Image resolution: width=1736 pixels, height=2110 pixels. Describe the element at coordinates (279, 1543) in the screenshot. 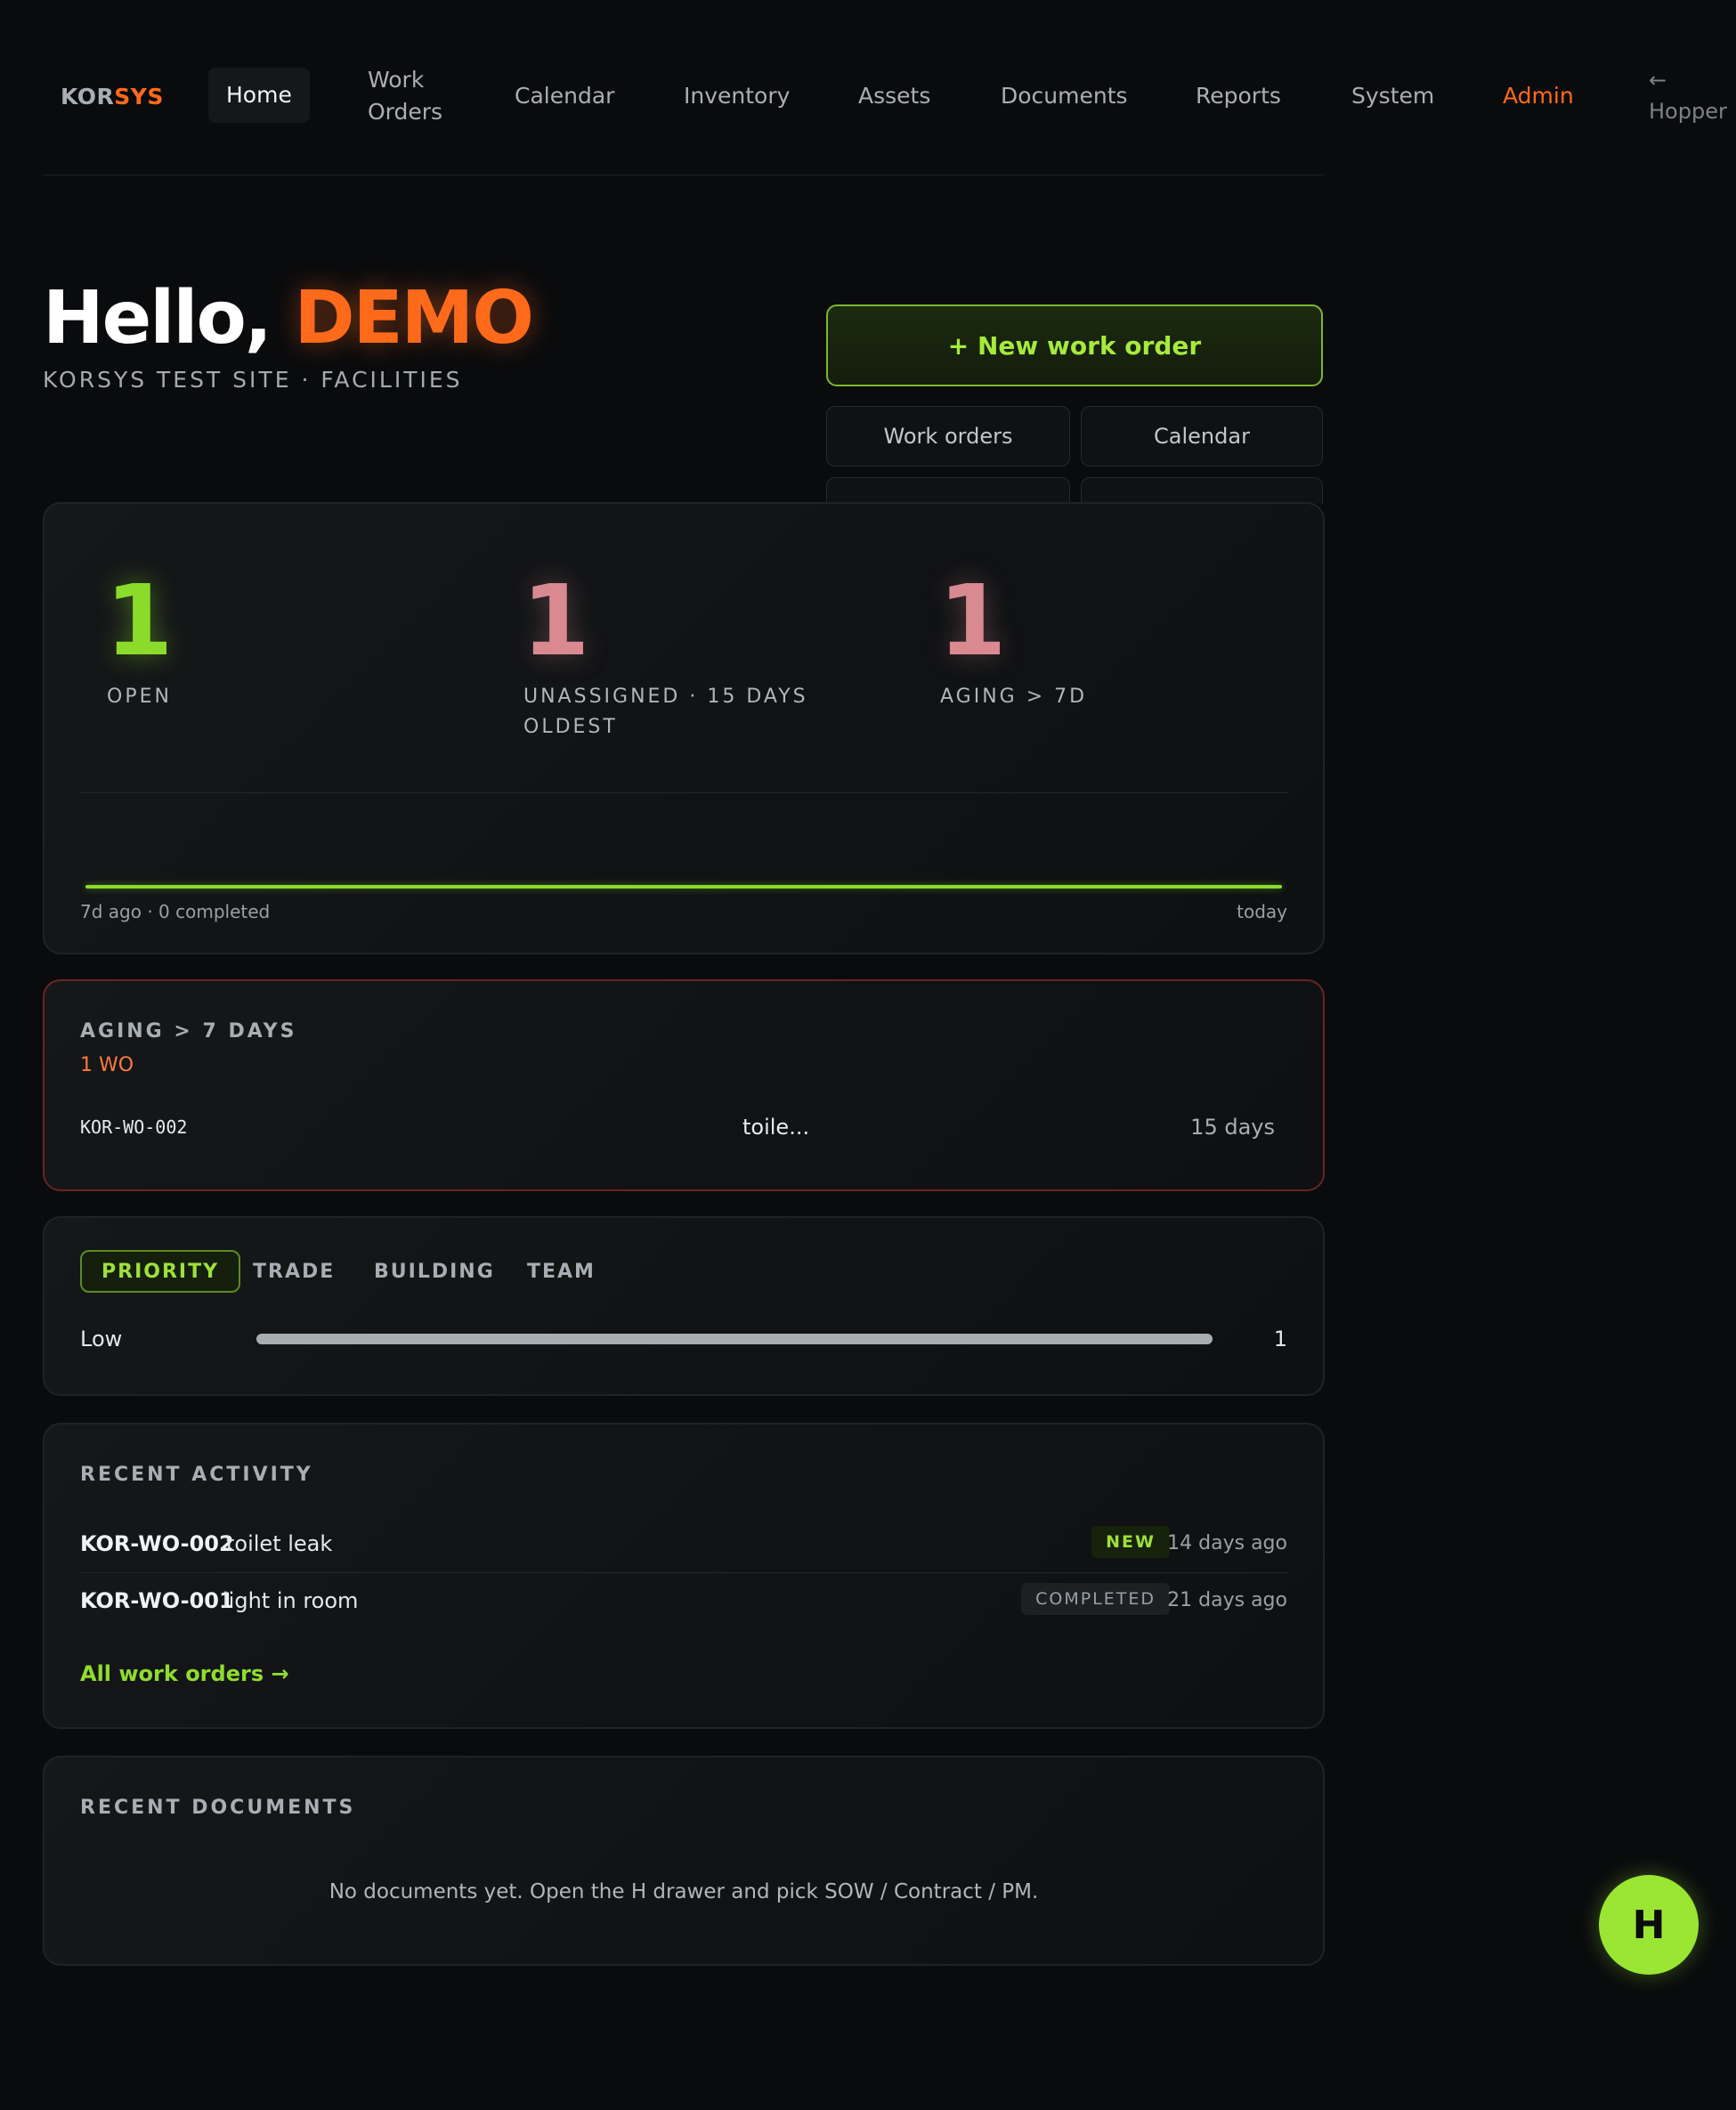

I see `activity-wo-title: toilet leak` at that location.